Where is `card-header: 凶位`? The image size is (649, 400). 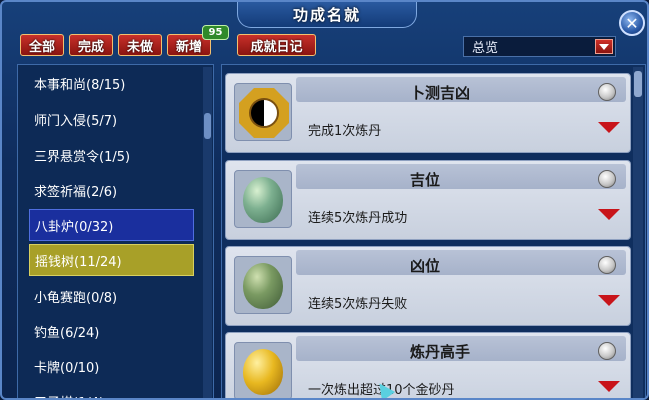 card-header: 凶位 is located at coordinates (461, 262).